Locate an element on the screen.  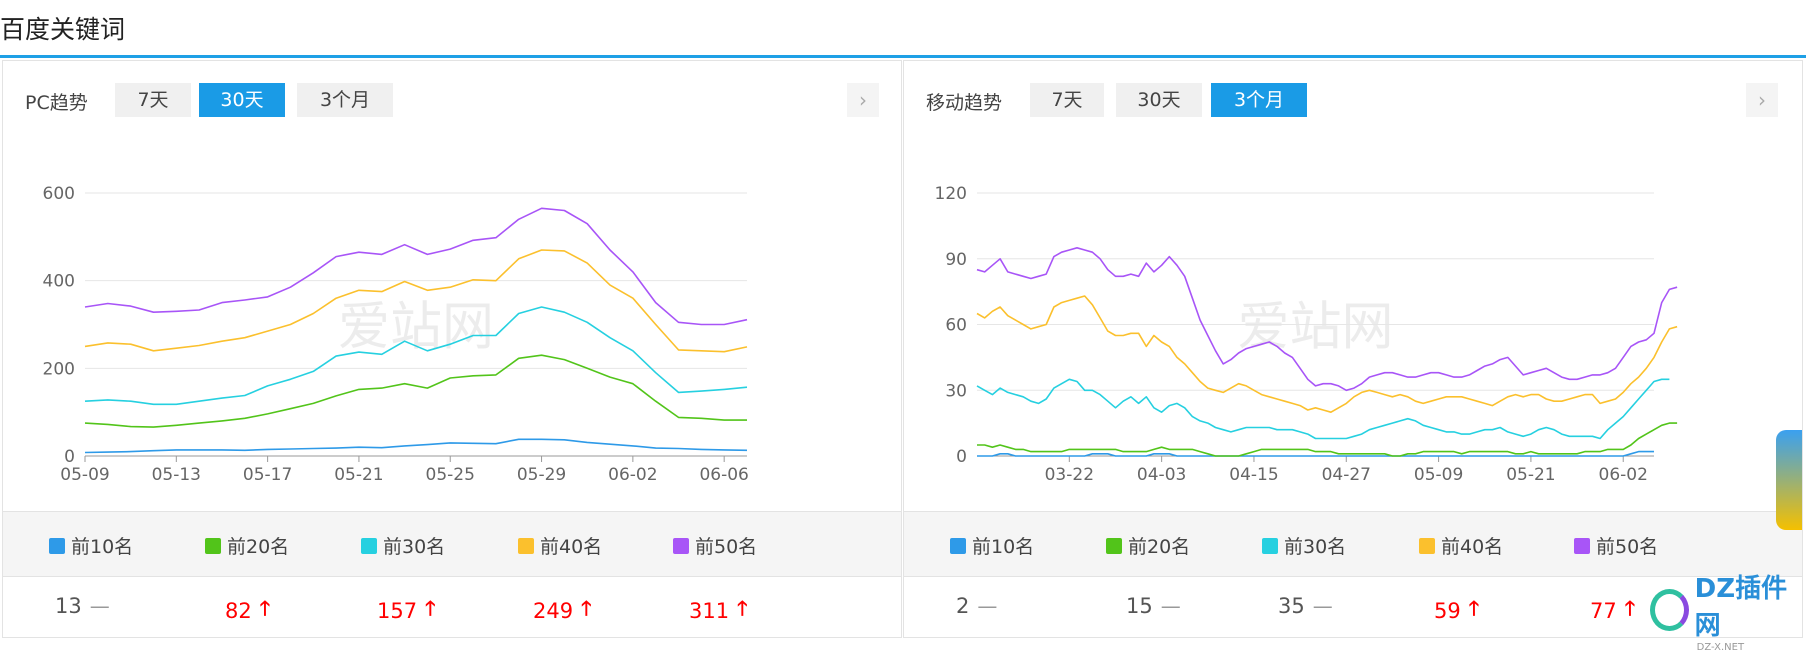
x-tick-label: 05-17 is located at coordinates (267, 475).